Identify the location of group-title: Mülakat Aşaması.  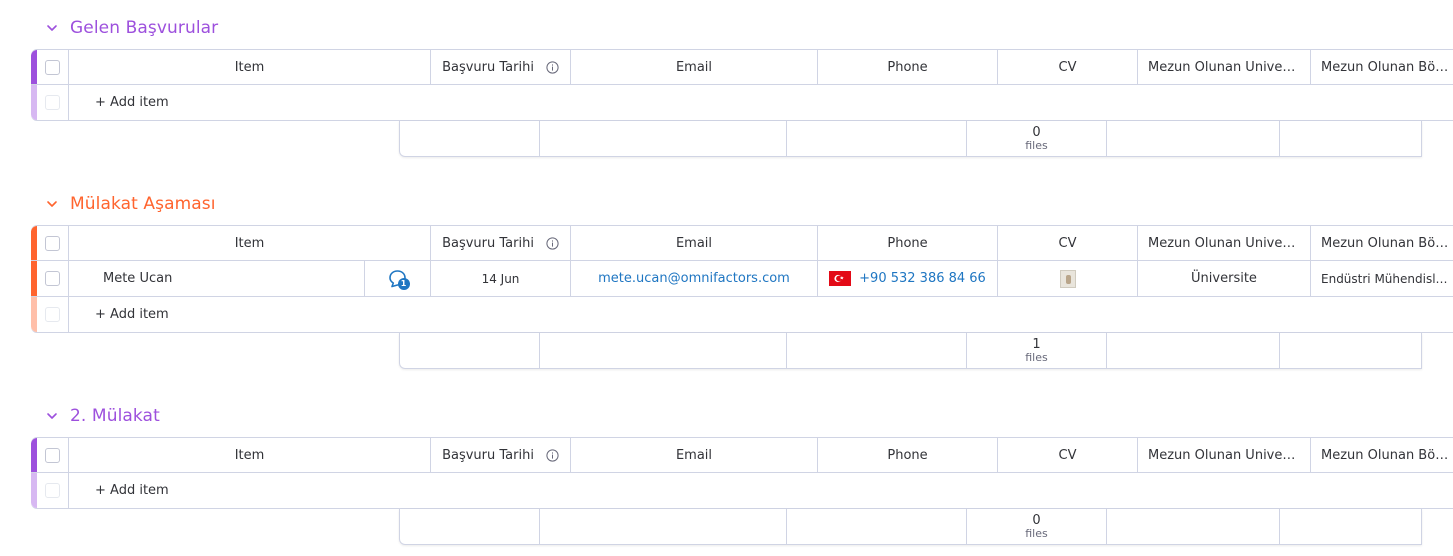
(143, 204).